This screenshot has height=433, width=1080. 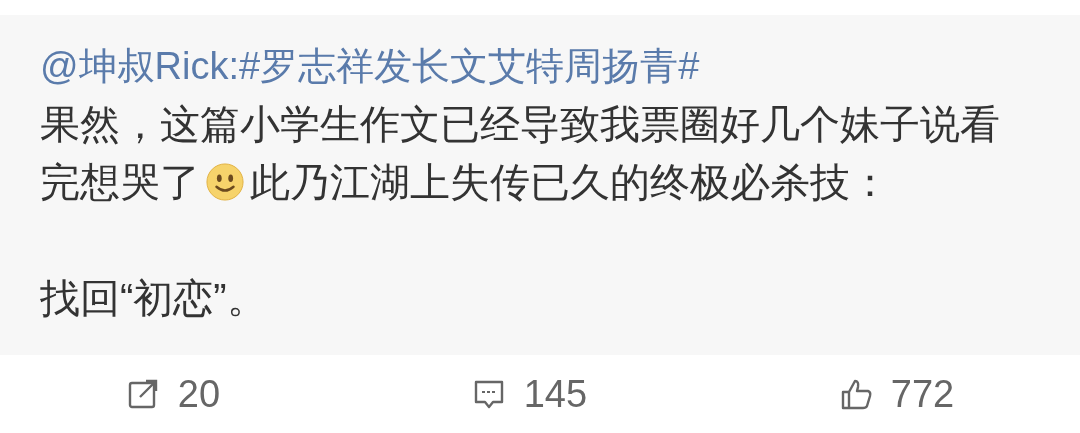 I want to click on count: 772, so click(x=922, y=394).